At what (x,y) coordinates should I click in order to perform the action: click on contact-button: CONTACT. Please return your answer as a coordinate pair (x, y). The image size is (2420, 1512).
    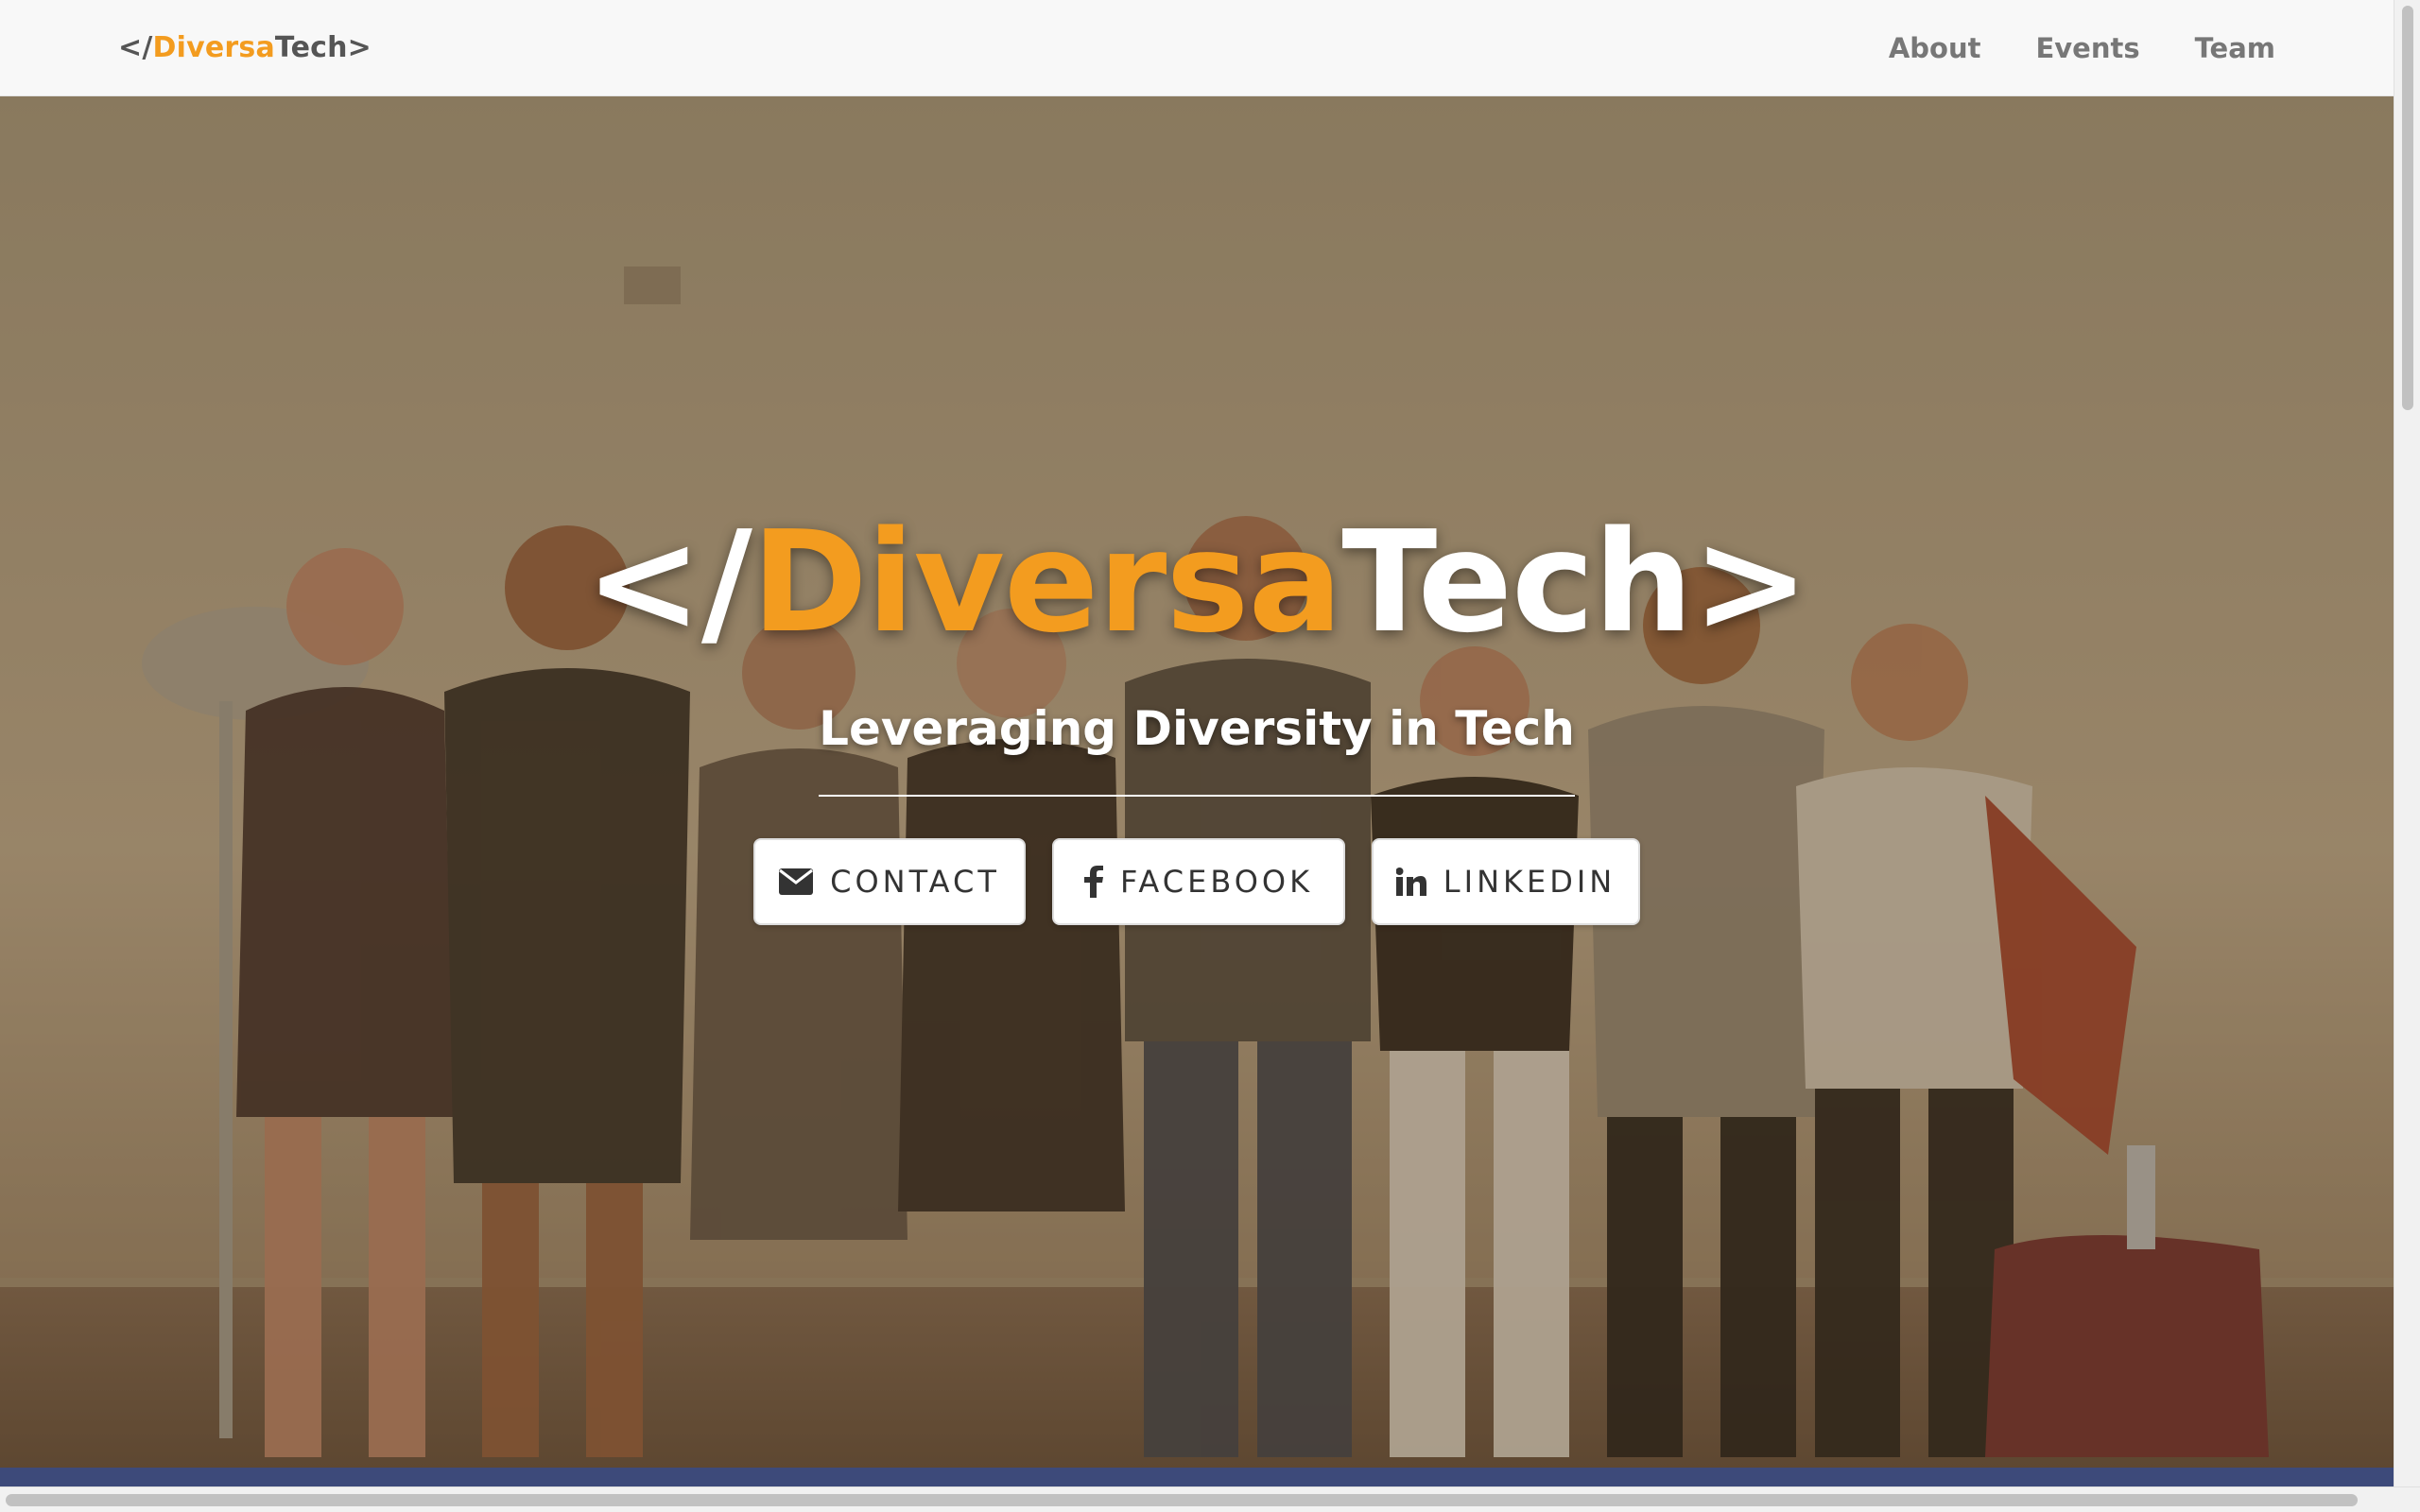
    Looking at the image, I should click on (889, 881).